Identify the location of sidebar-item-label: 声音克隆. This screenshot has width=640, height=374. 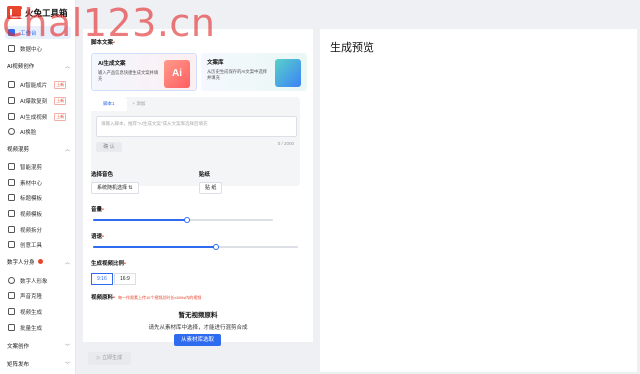
(31, 296).